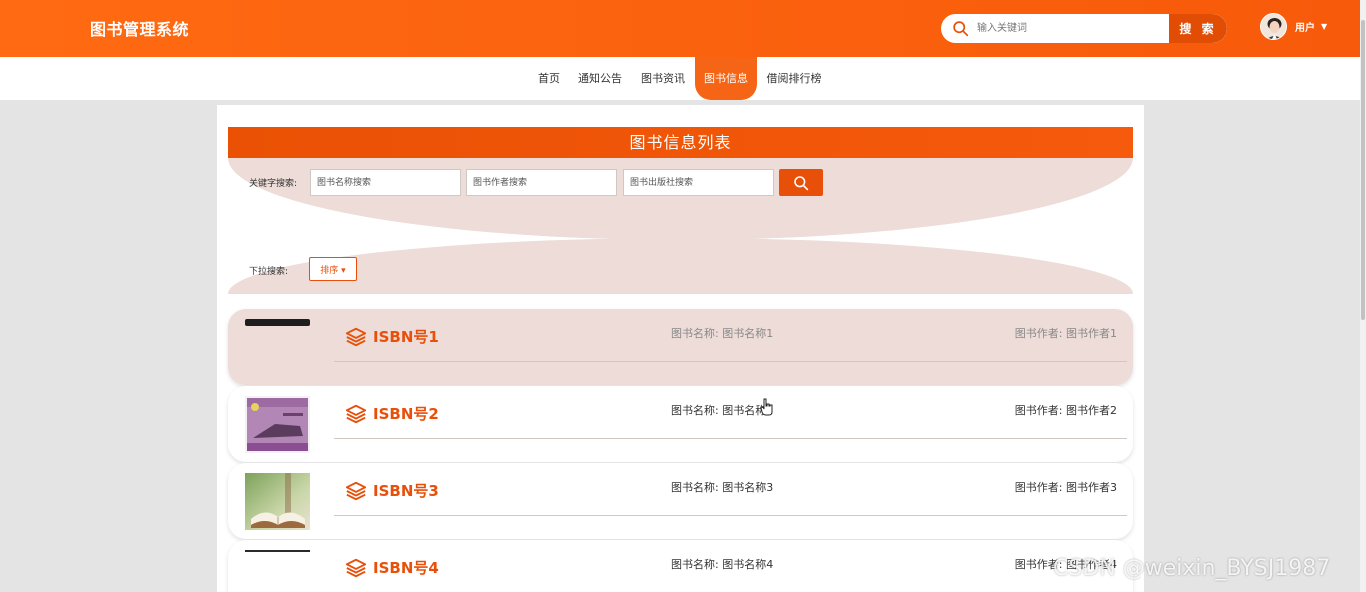 The width and height of the screenshot is (1366, 592). Describe the element at coordinates (273, 184) in the screenshot. I see `keyword-search-label: 关键字搜索:` at that location.